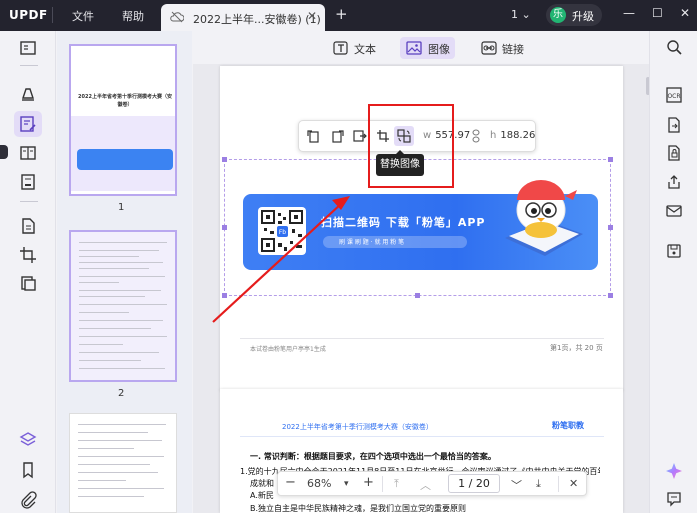 This screenshot has height=513, width=697. What do you see at coordinates (28, 93) in the screenshot?
I see `comment-icon` at bounding box center [28, 93].